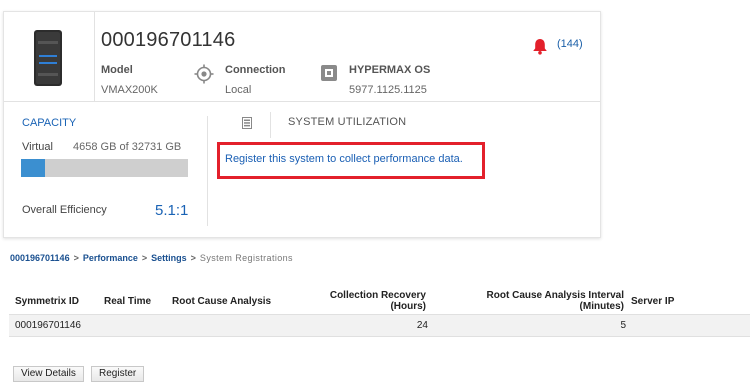  Describe the element at coordinates (652, 301) in the screenshot. I see `column-header-server-ip: Server IP` at that location.